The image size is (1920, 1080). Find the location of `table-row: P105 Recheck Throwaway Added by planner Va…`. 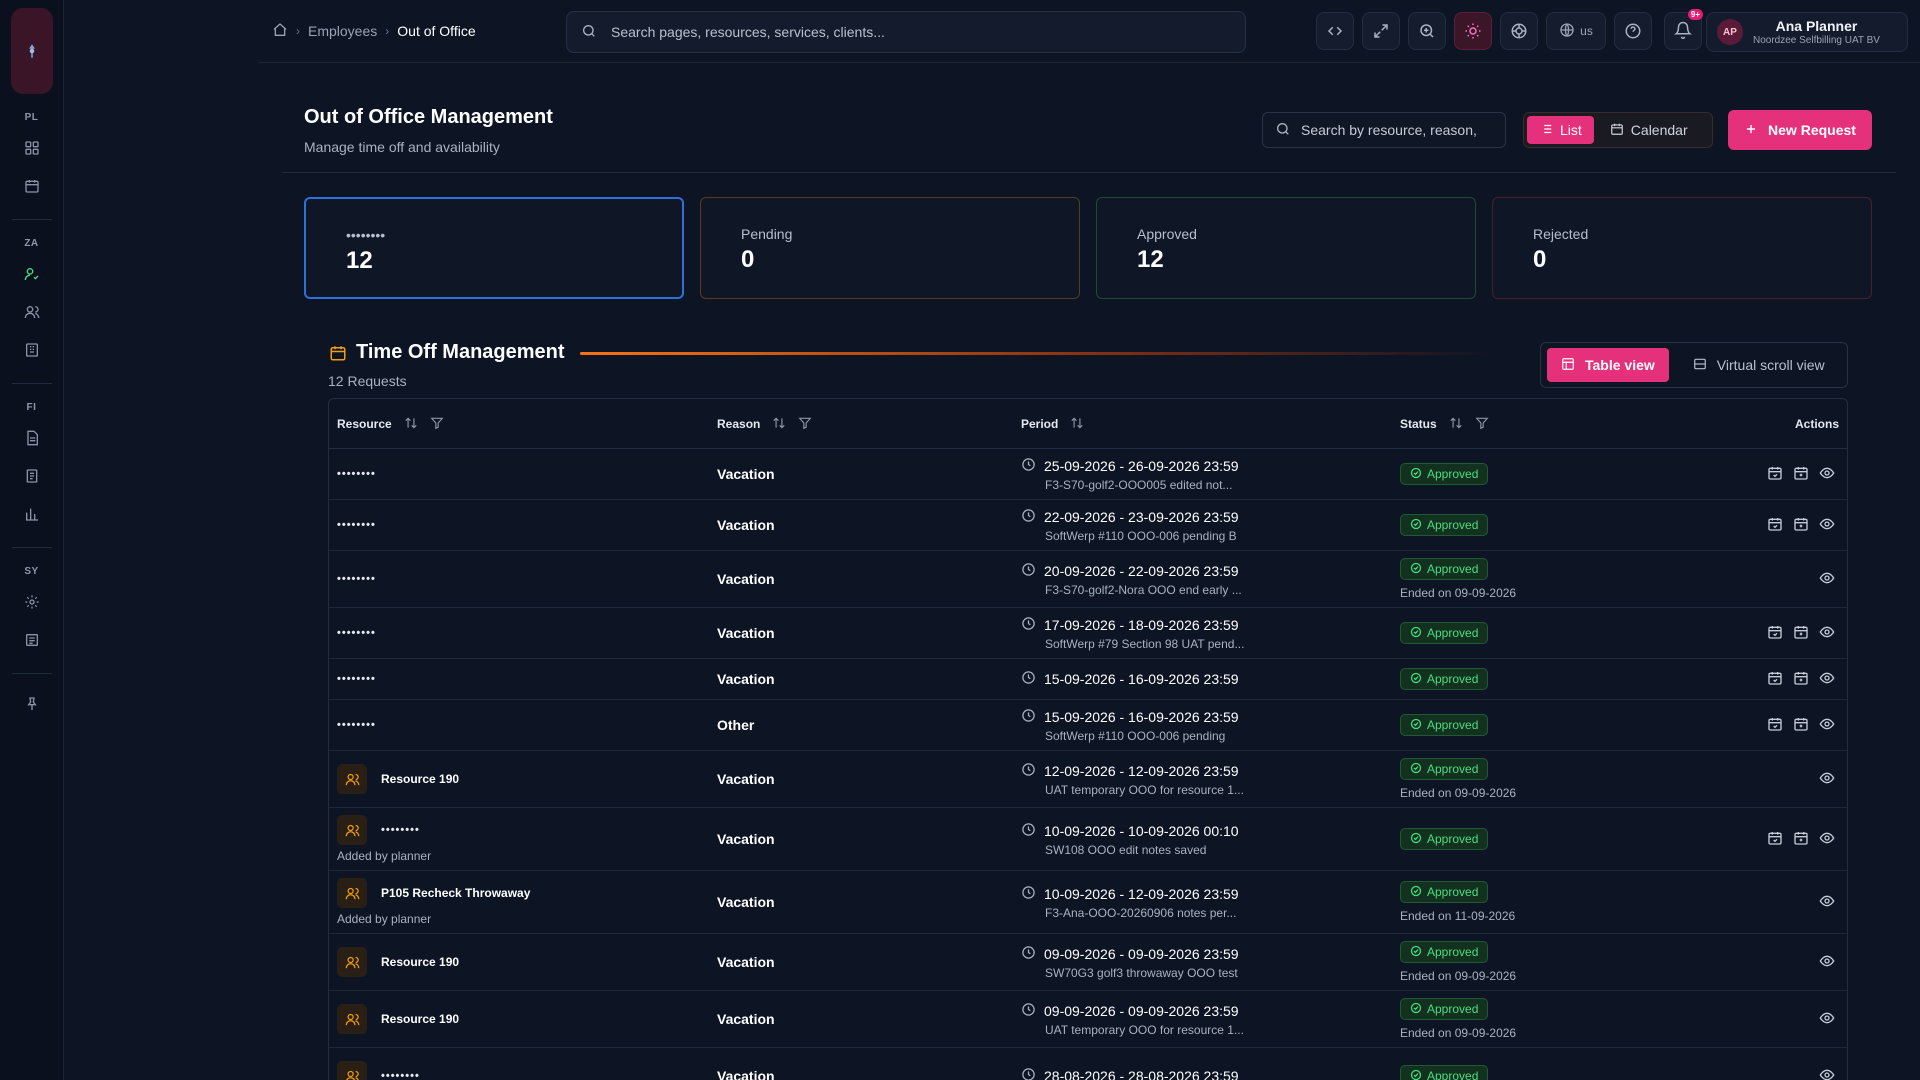

table-row: P105 Recheck Throwaway Added by planner Va… is located at coordinates (1088, 902).